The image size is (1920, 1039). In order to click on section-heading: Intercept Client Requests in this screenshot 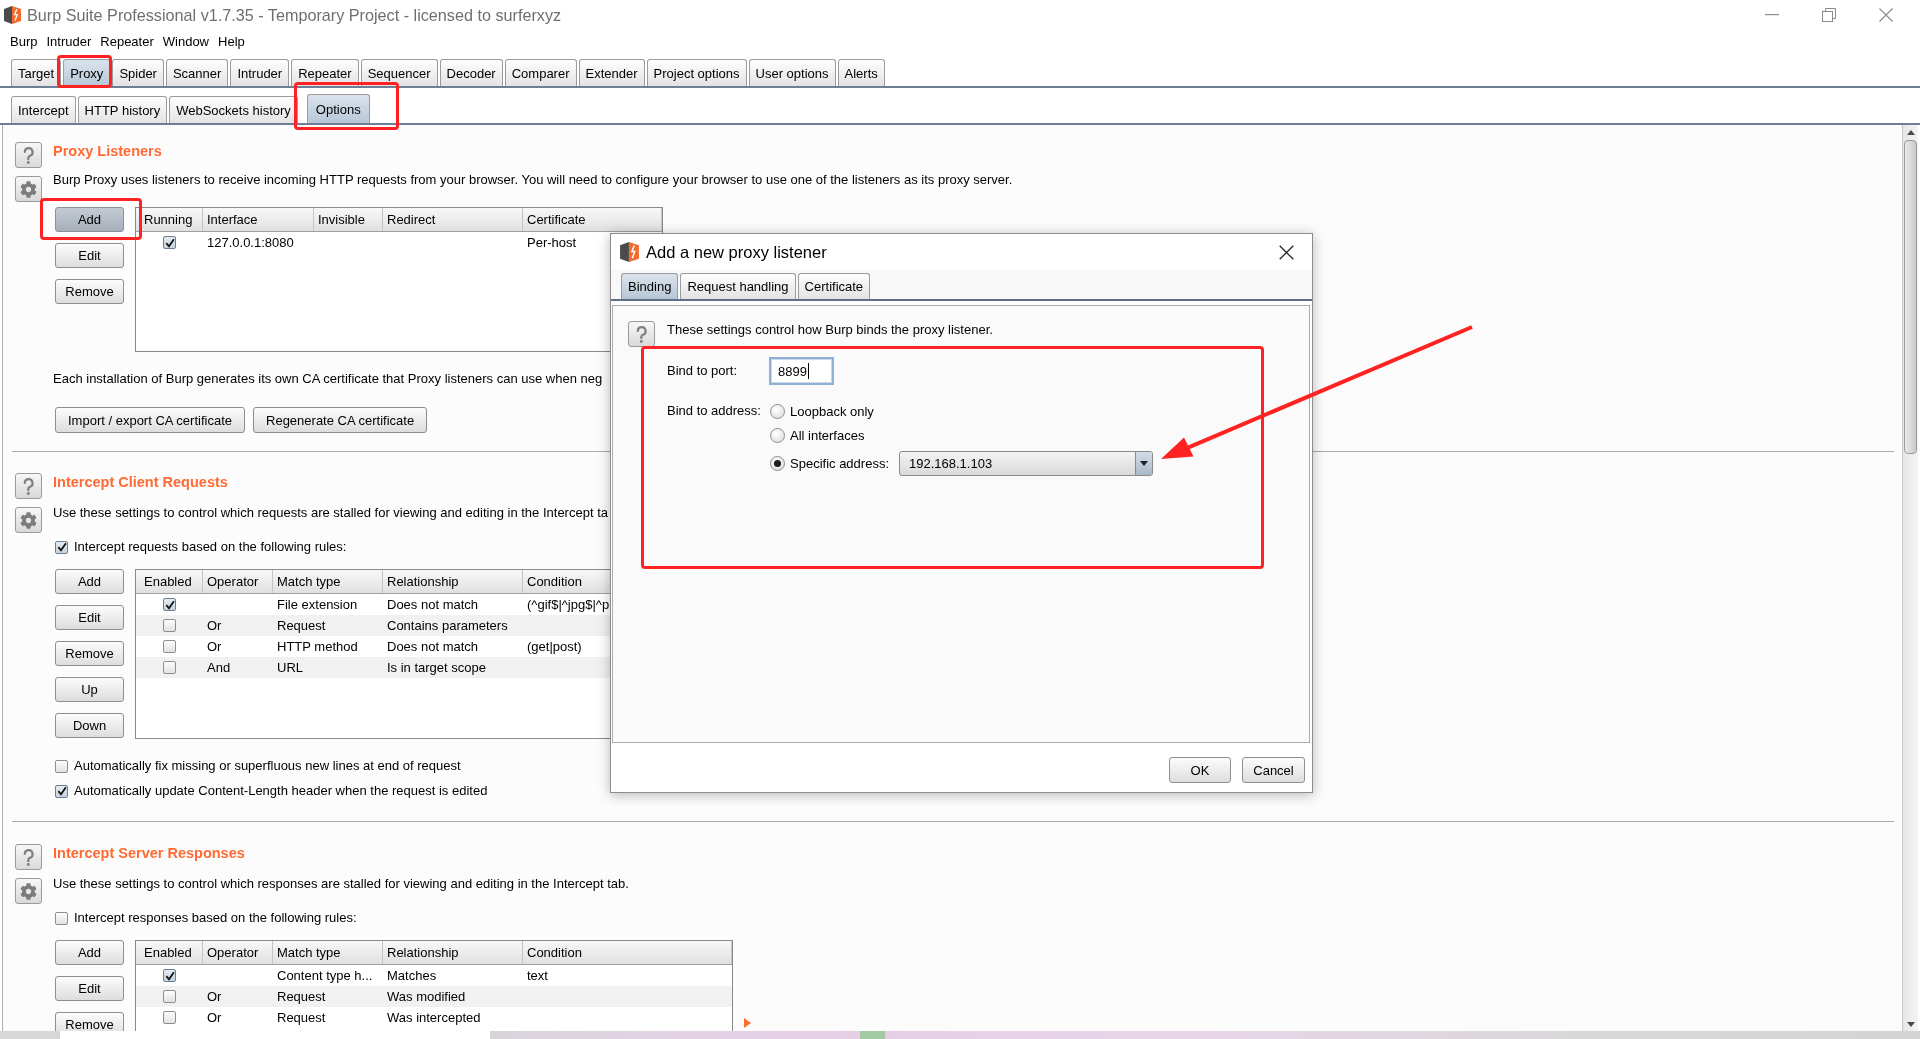, I will do `click(140, 482)`.